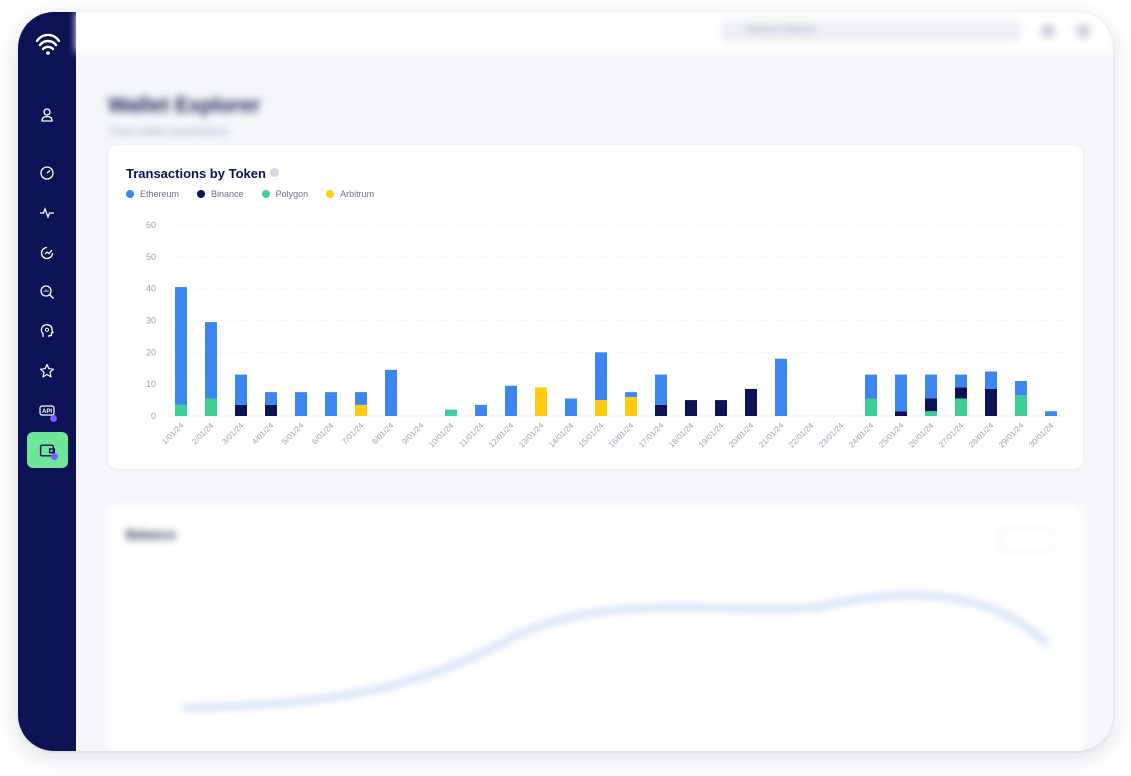 The width and height of the screenshot is (1131, 776). Describe the element at coordinates (871, 31) in the screenshot. I see `search-input: Search tokens` at that location.